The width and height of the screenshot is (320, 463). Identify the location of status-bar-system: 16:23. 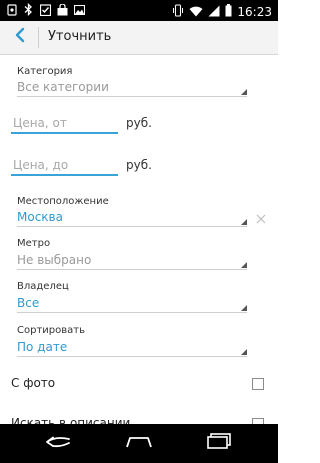
(222, 11).